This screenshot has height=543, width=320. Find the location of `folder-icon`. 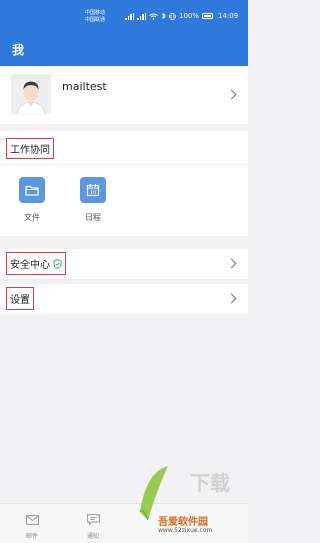

folder-icon is located at coordinates (32, 190).